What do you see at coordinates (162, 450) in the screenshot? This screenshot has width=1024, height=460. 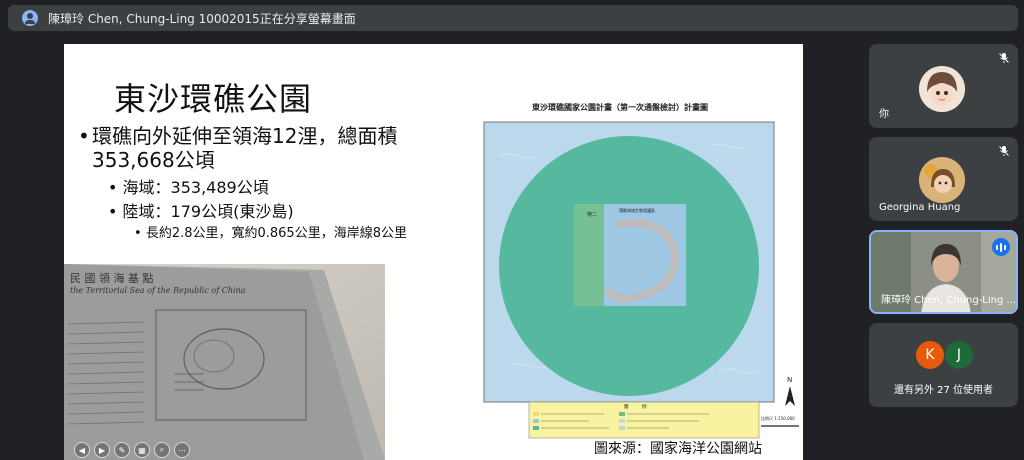 I see `zoom-icon: ⌕` at bounding box center [162, 450].